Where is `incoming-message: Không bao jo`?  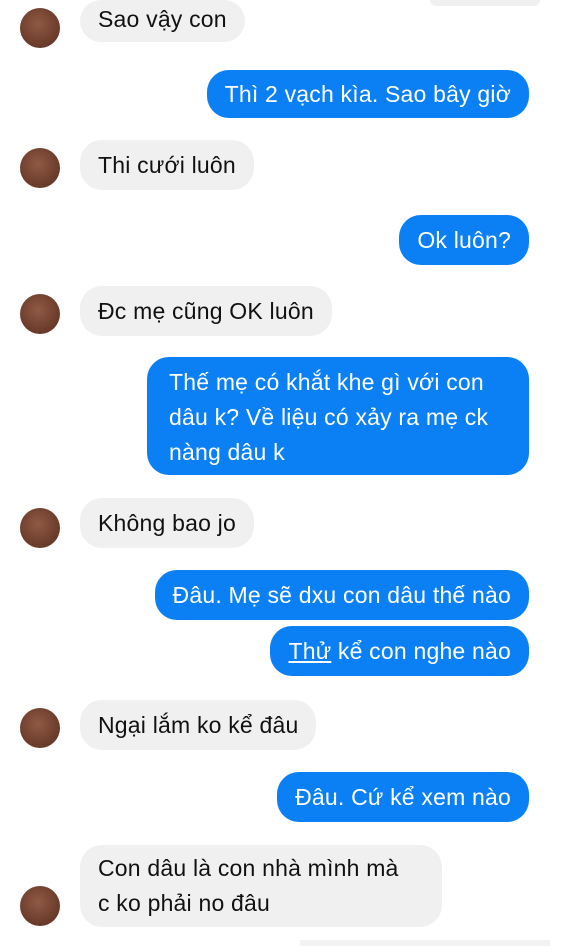
incoming-message: Không bao jo is located at coordinates (167, 523).